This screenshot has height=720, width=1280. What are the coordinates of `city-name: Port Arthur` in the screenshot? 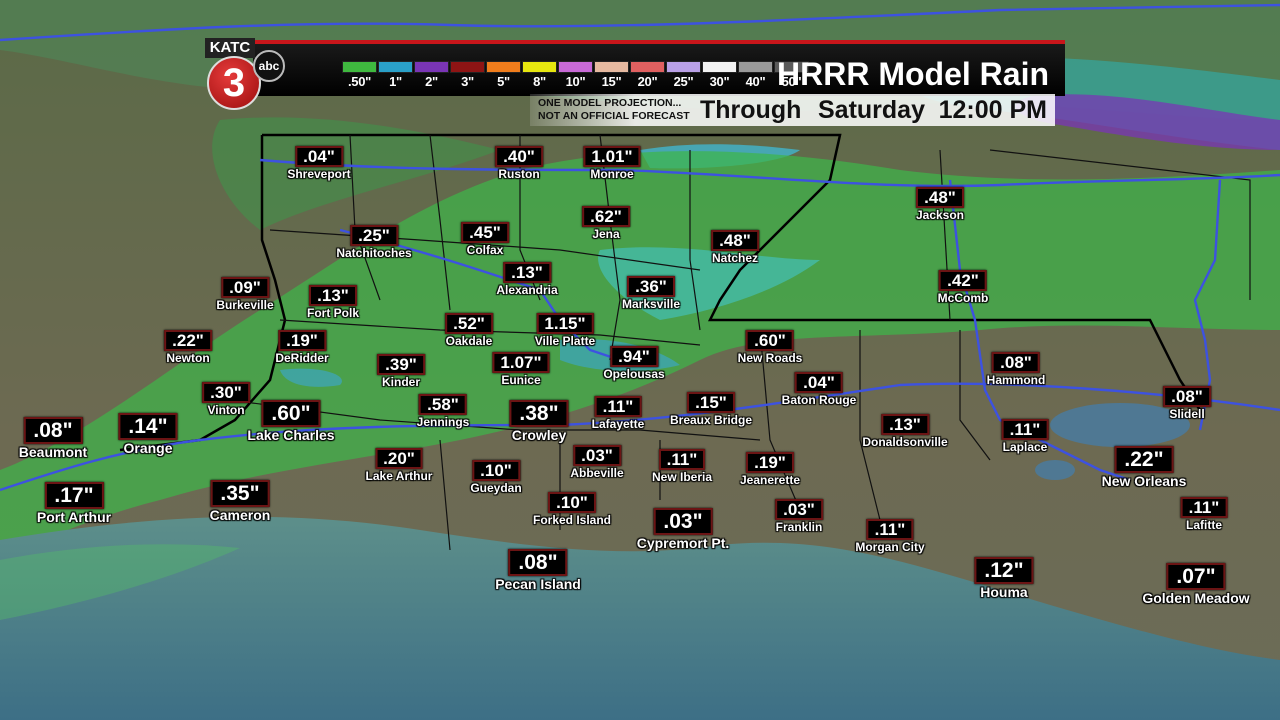 It's located at (74, 517).